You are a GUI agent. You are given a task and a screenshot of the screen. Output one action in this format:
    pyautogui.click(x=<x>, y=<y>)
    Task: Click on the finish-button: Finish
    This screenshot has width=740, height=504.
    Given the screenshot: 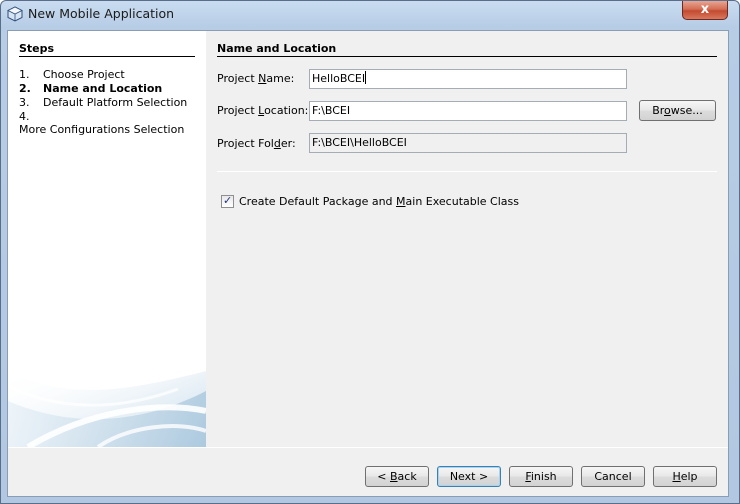 What is the action you would take?
    pyautogui.click(x=541, y=476)
    